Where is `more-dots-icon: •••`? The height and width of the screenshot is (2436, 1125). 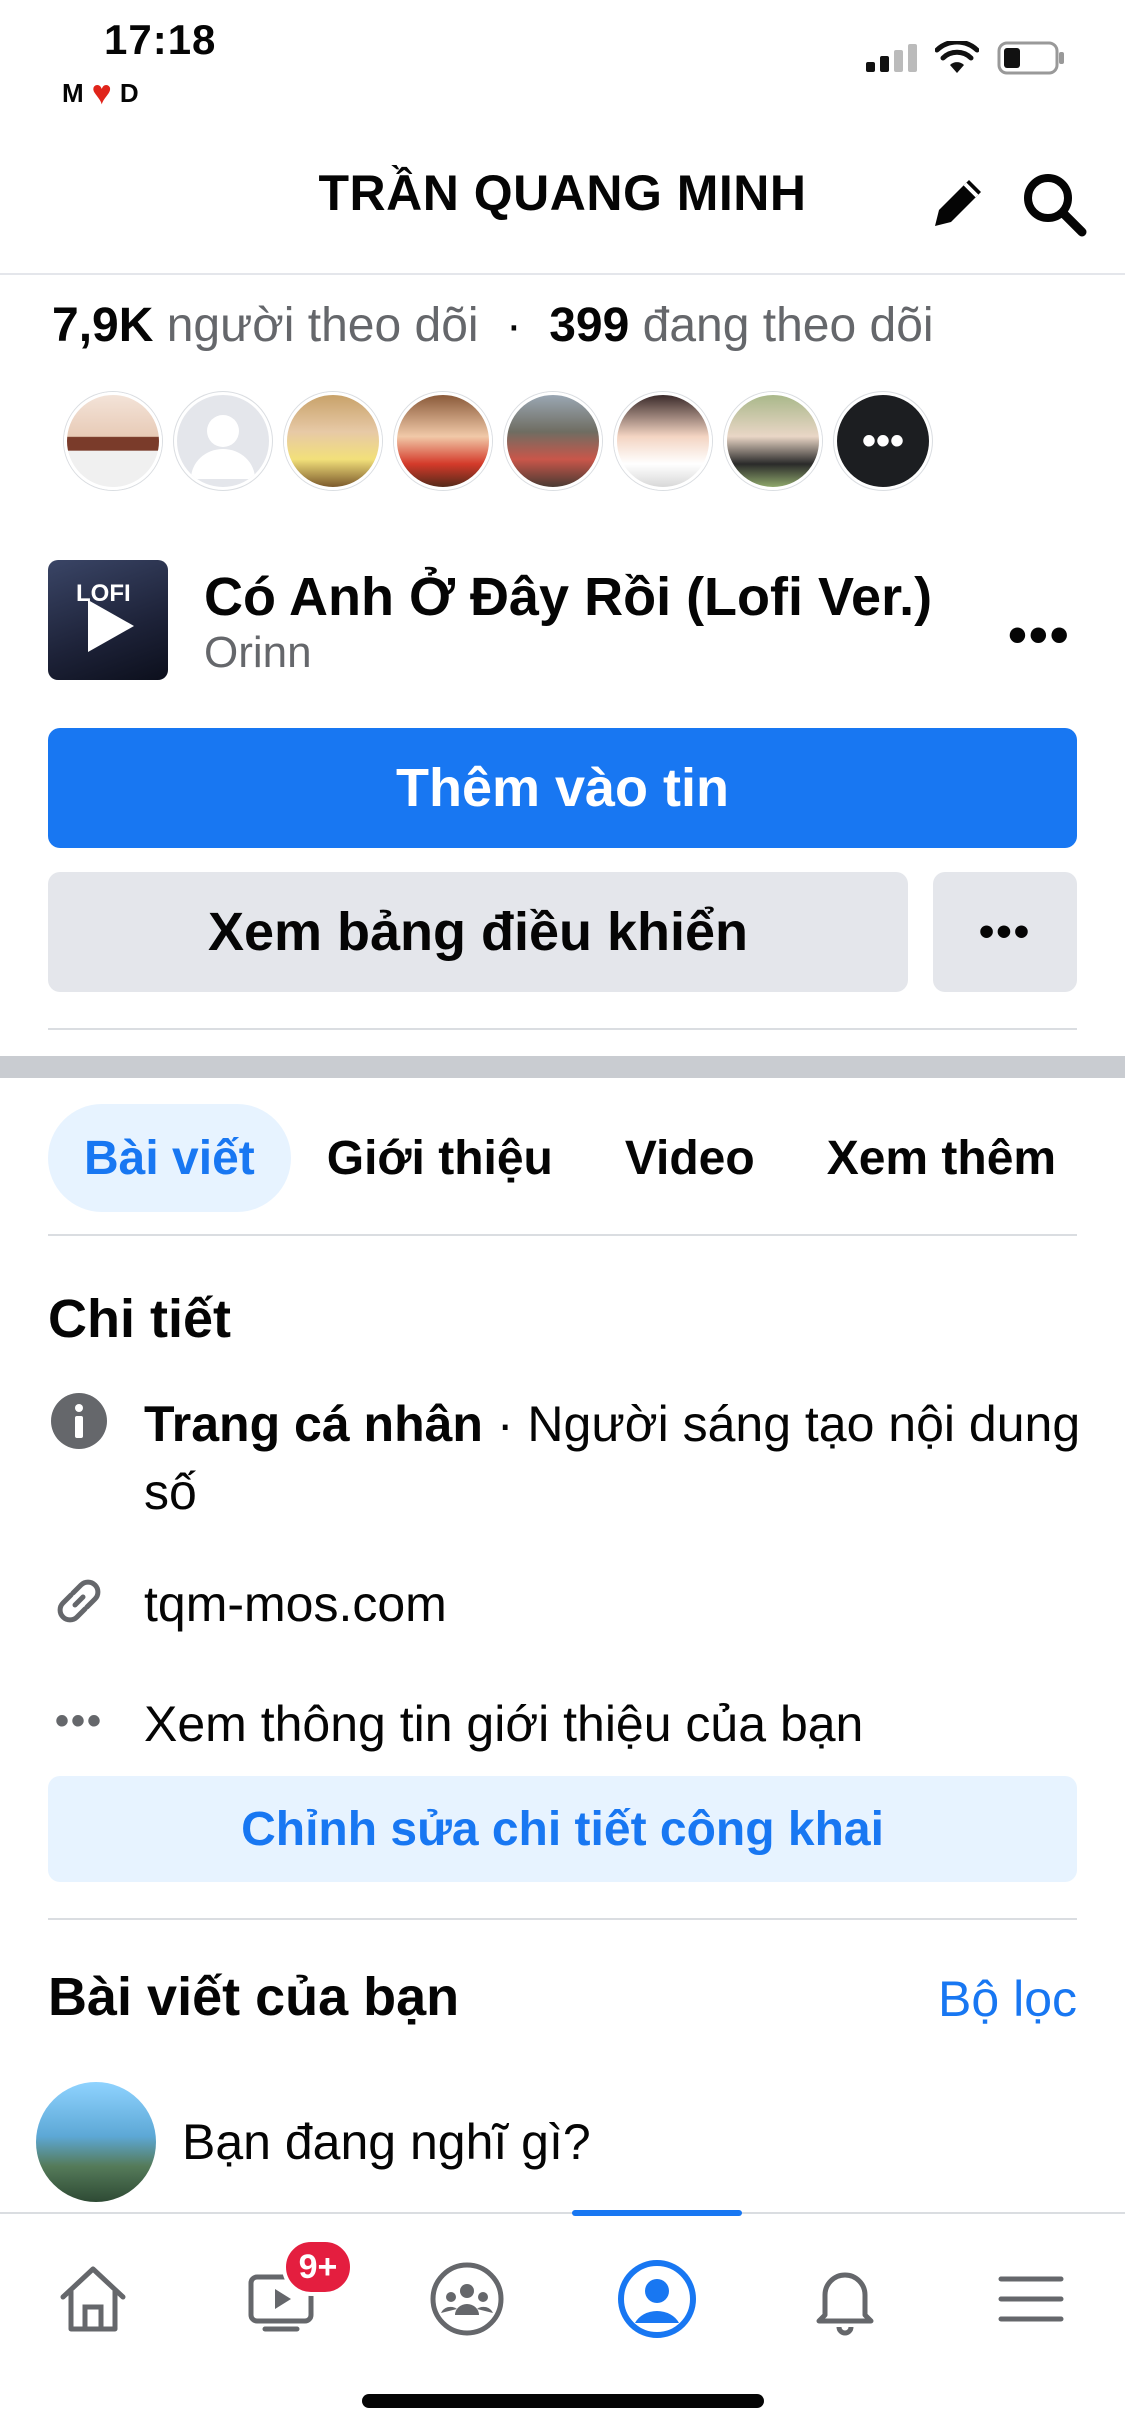
more-dots-icon: ••• is located at coordinates (78, 1720).